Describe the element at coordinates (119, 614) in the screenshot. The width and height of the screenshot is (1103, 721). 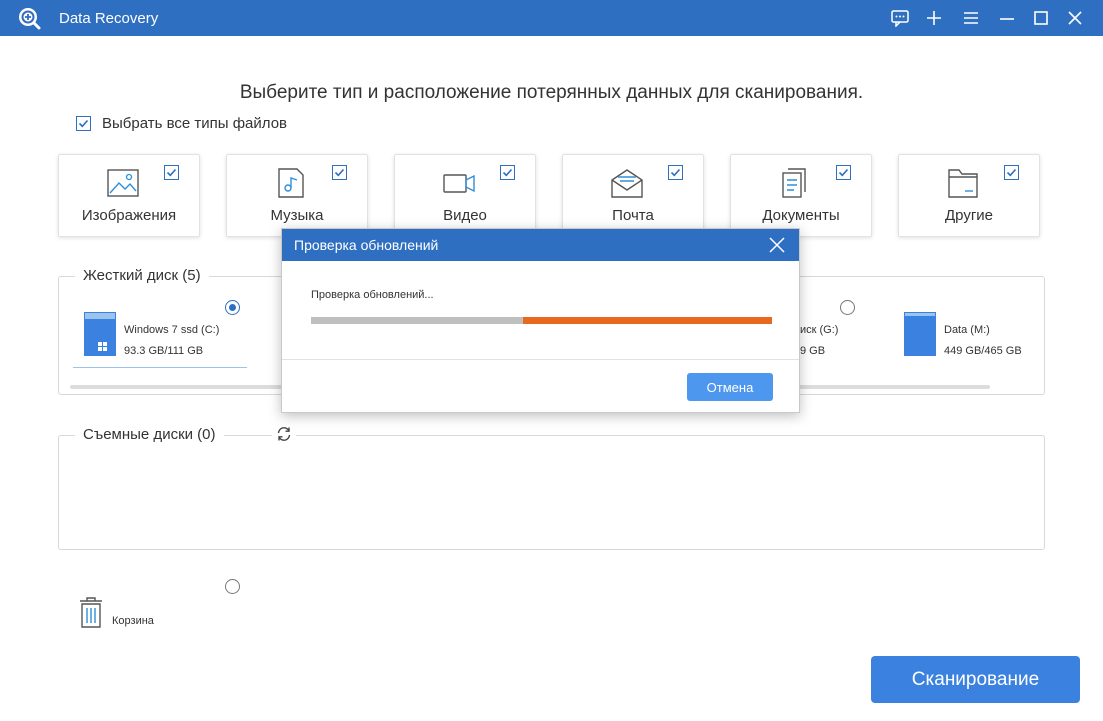
I see `recycle-bin: Корзина` at that location.